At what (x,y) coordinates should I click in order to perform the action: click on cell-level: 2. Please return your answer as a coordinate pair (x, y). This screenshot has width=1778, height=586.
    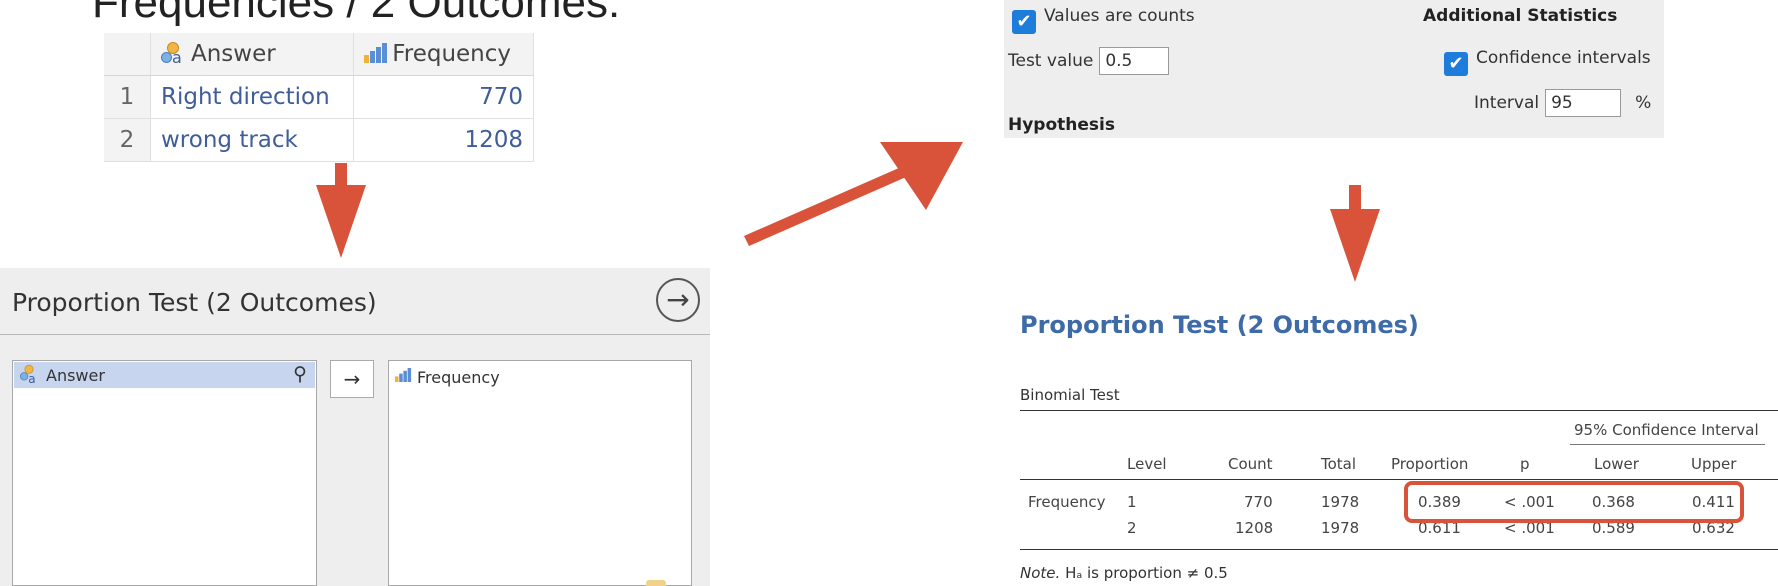
    Looking at the image, I should click on (1132, 528).